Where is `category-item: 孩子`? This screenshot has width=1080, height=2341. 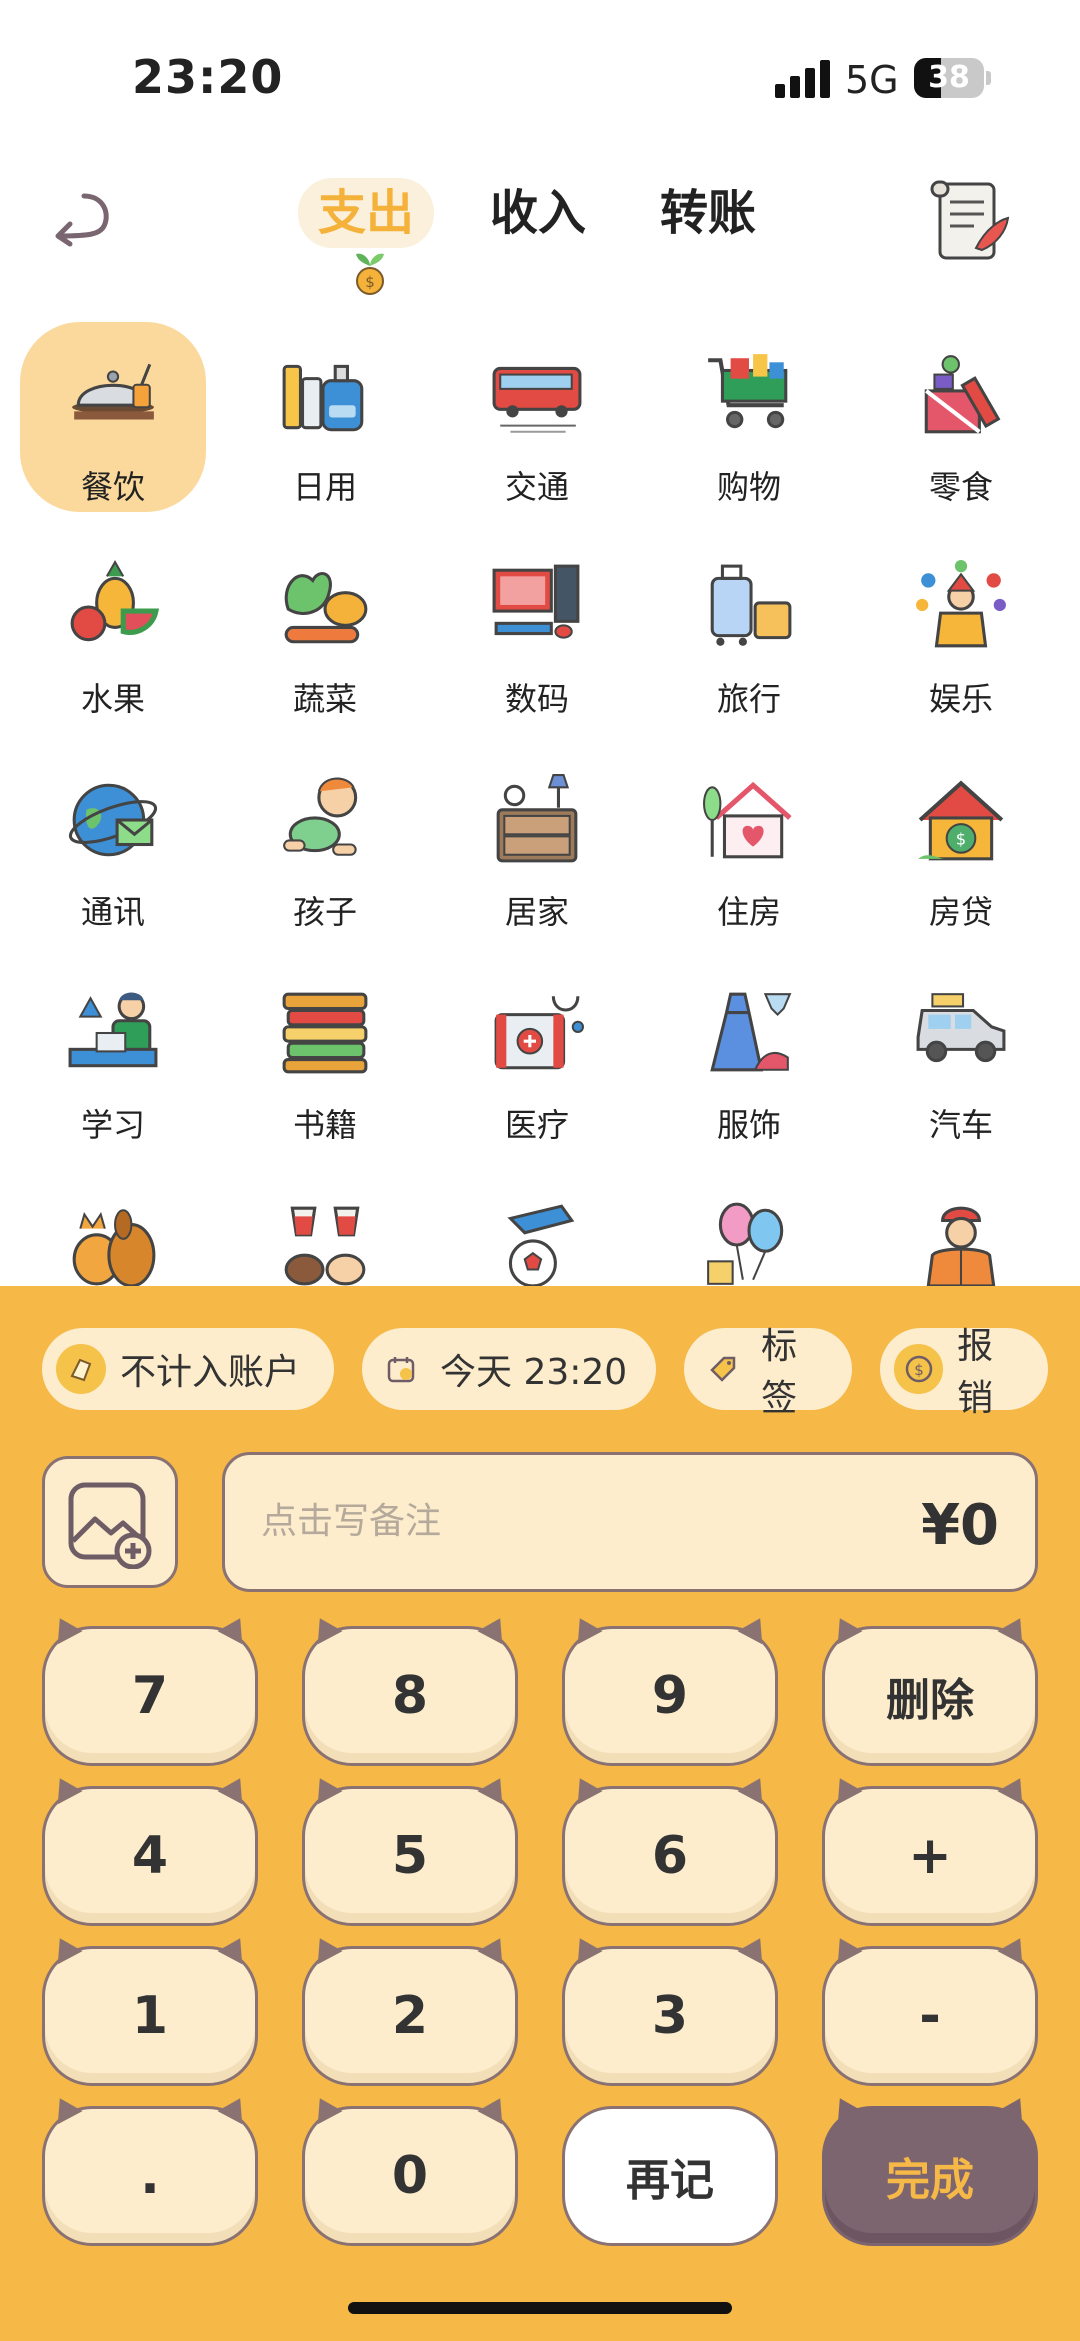 category-item: 孩子 is located at coordinates (325, 842).